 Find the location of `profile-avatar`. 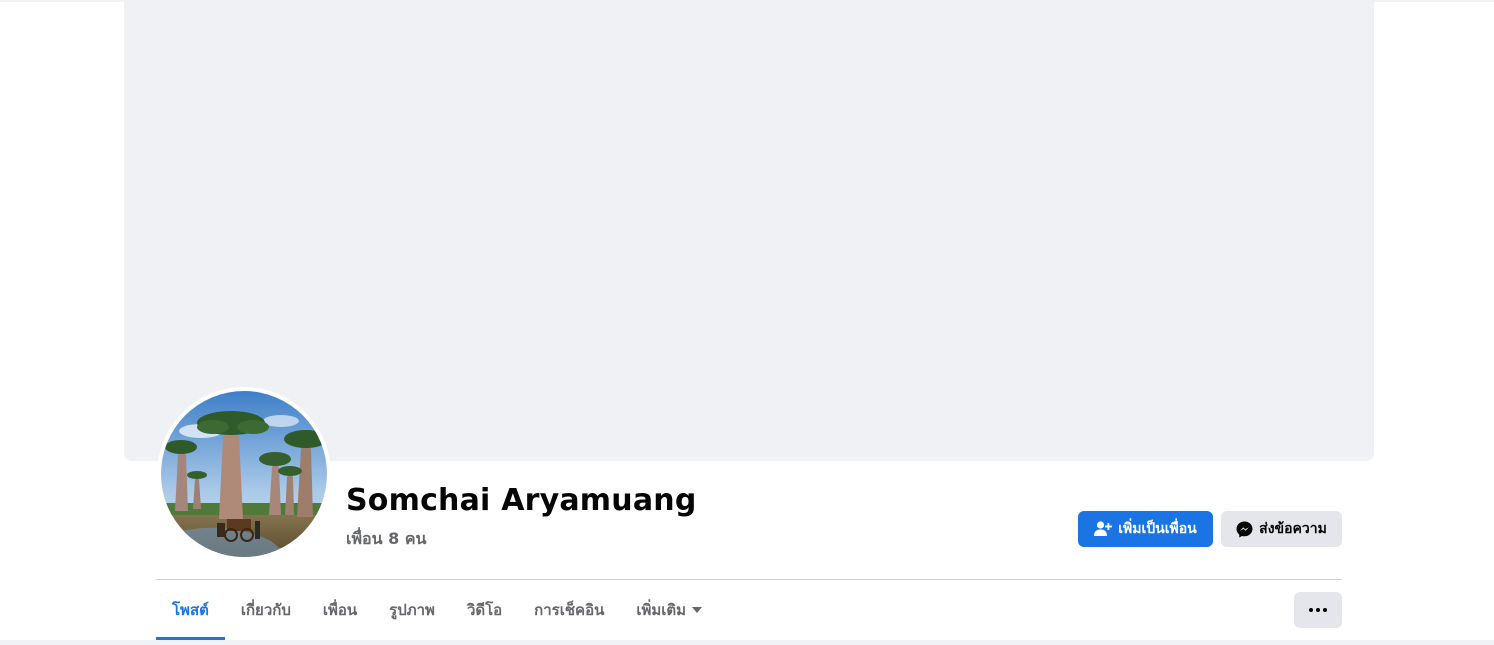

profile-avatar is located at coordinates (244, 474).